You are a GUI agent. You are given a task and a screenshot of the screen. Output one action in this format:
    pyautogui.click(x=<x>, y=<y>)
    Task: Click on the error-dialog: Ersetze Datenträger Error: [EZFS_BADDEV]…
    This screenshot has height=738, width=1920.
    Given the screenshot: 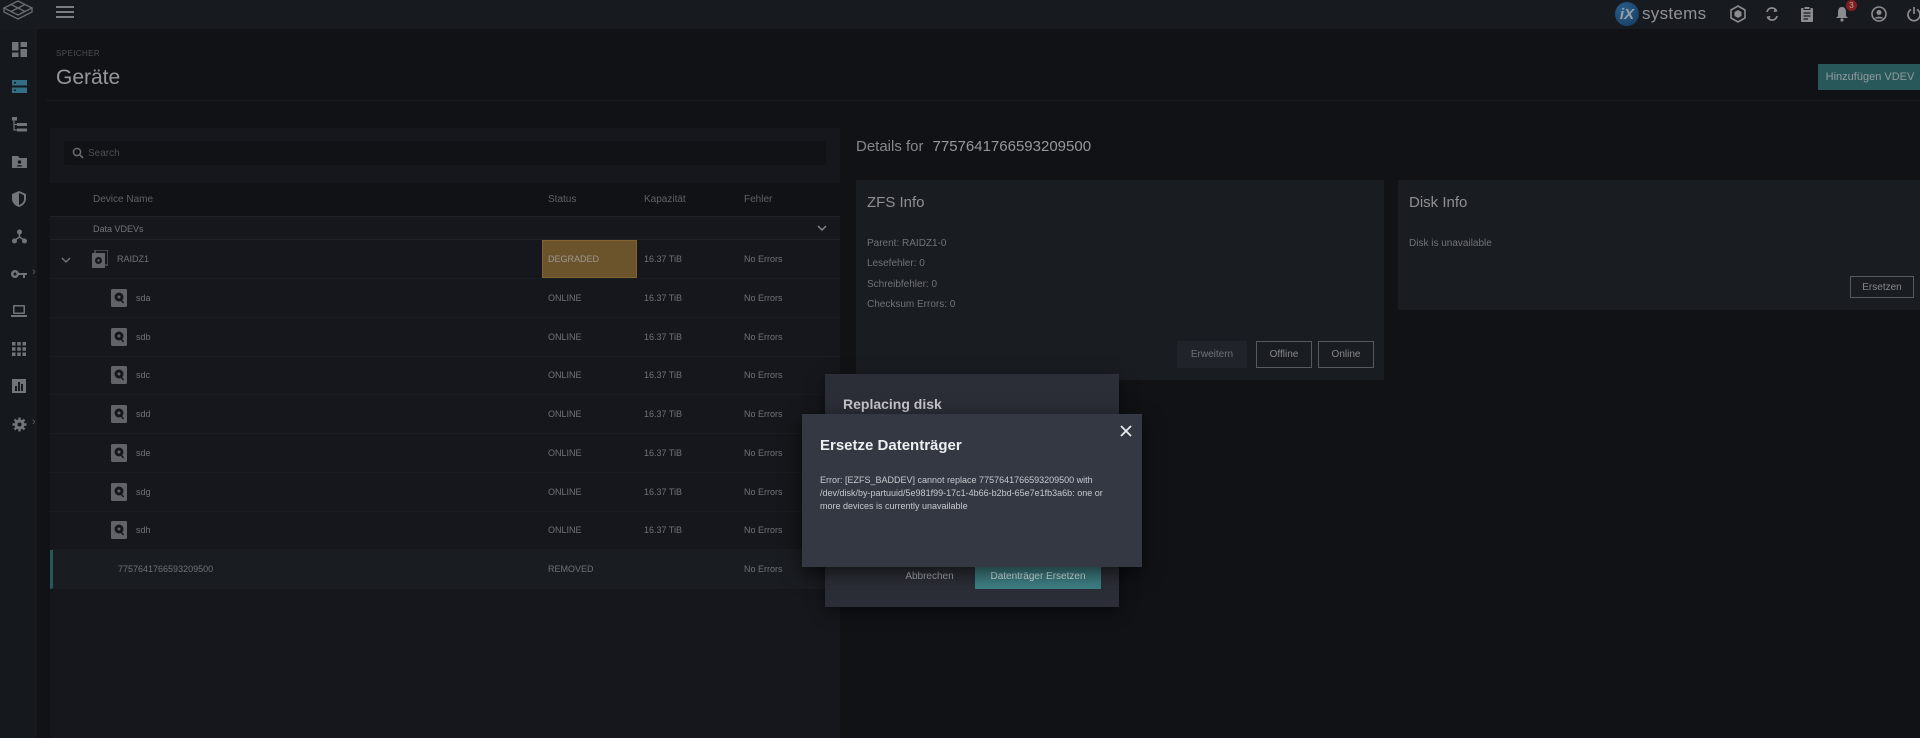 What is the action you would take?
    pyautogui.click(x=972, y=490)
    